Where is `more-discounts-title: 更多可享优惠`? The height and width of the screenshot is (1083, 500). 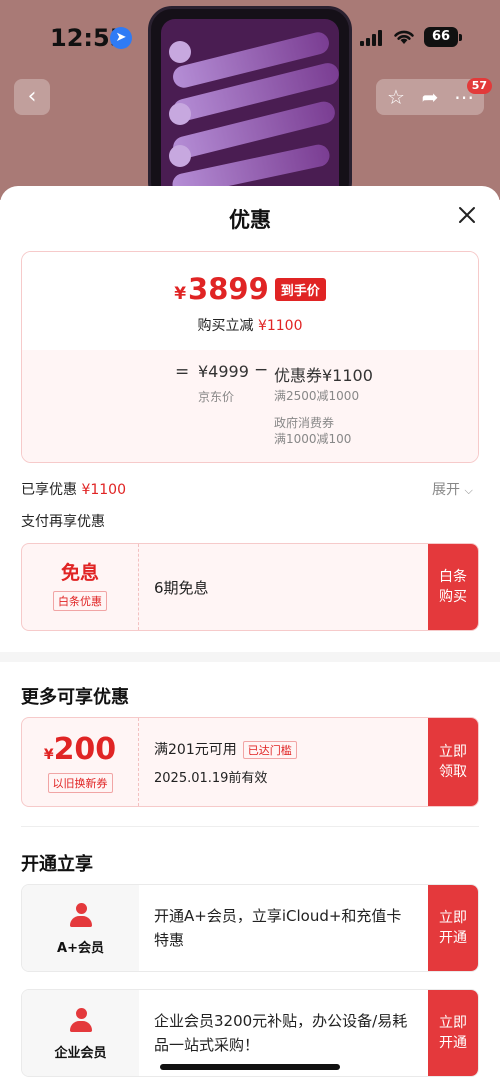 more-discounts-title: 更多可享优惠 is located at coordinates (75, 697).